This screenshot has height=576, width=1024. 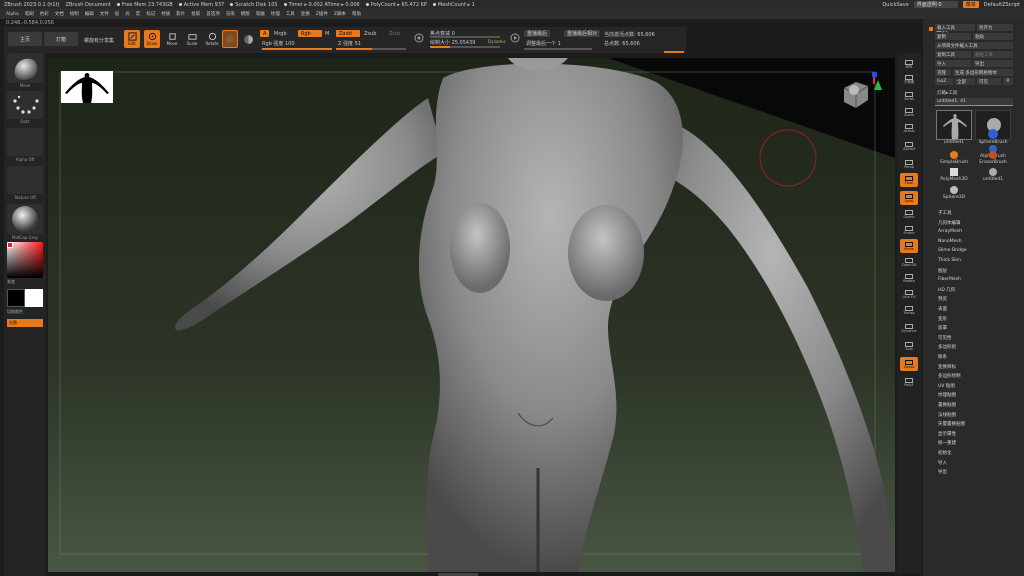 What do you see at coordinates (25, 323) in the screenshot?
I see `alternate-button: 交替` at bounding box center [25, 323].